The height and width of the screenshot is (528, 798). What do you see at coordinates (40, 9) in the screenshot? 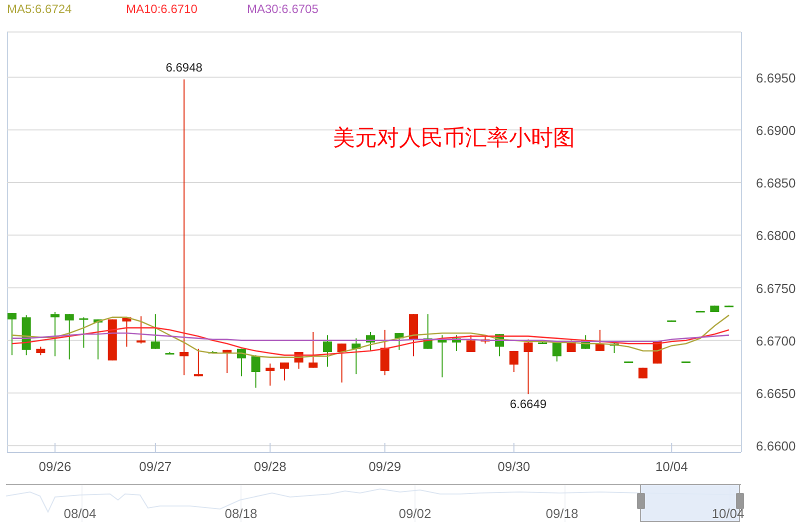
I see `legend-label: MA5:6.6724` at bounding box center [40, 9].